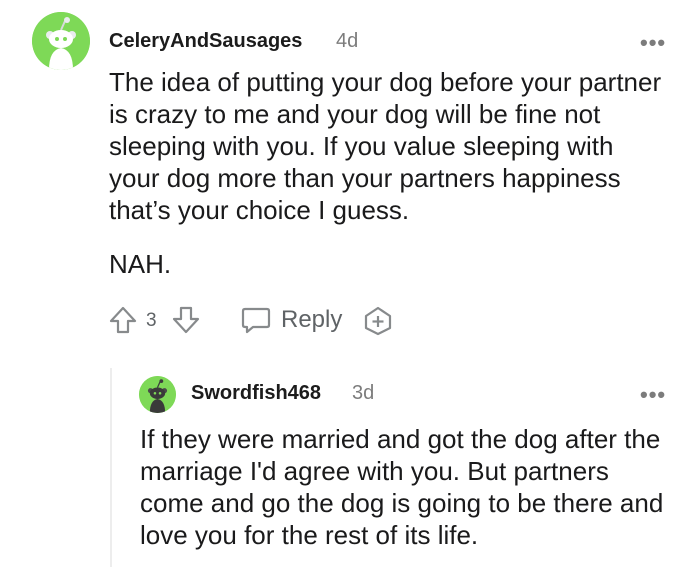  Describe the element at coordinates (256, 320) in the screenshot. I see `speech-bubble-icon` at that location.